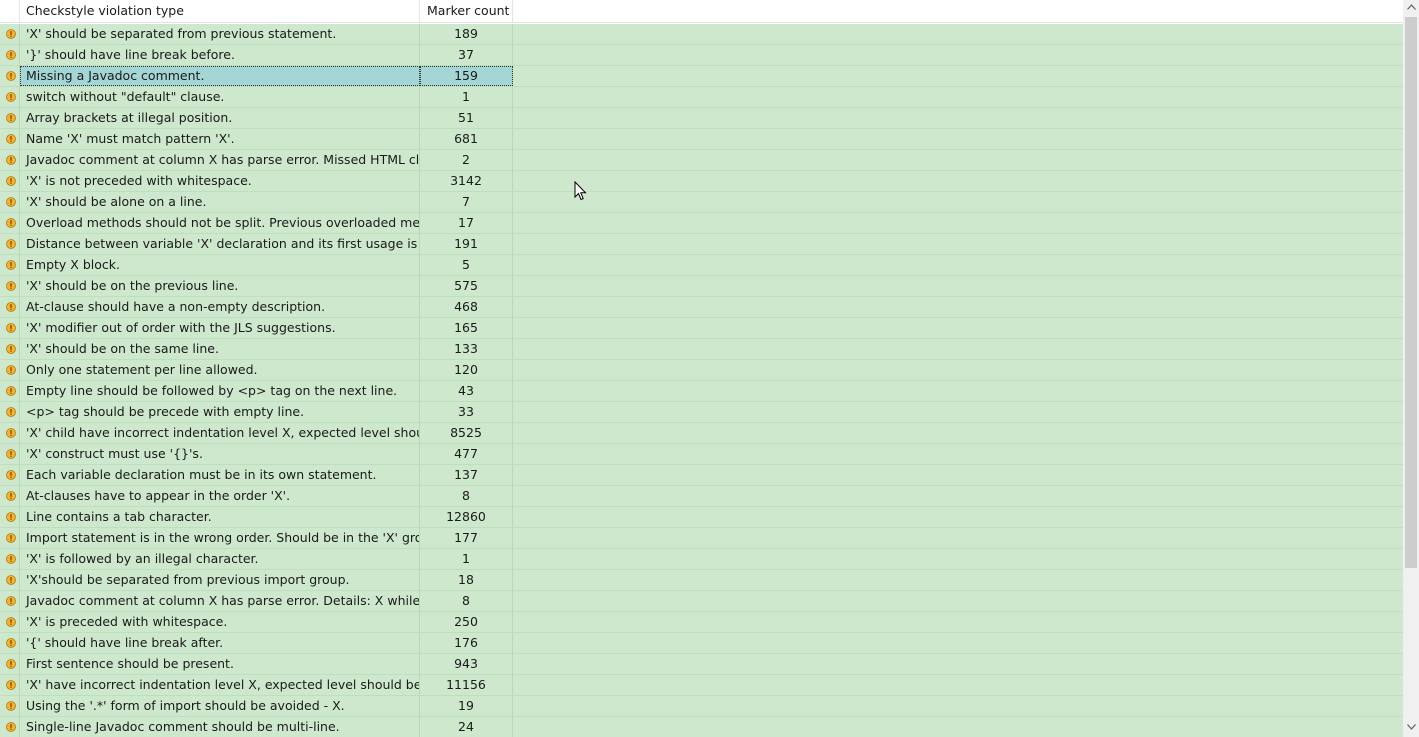 This screenshot has width=1419, height=737. Describe the element at coordinates (466, 391) in the screenshot. I see `marker-count-cell: 43` at that location.